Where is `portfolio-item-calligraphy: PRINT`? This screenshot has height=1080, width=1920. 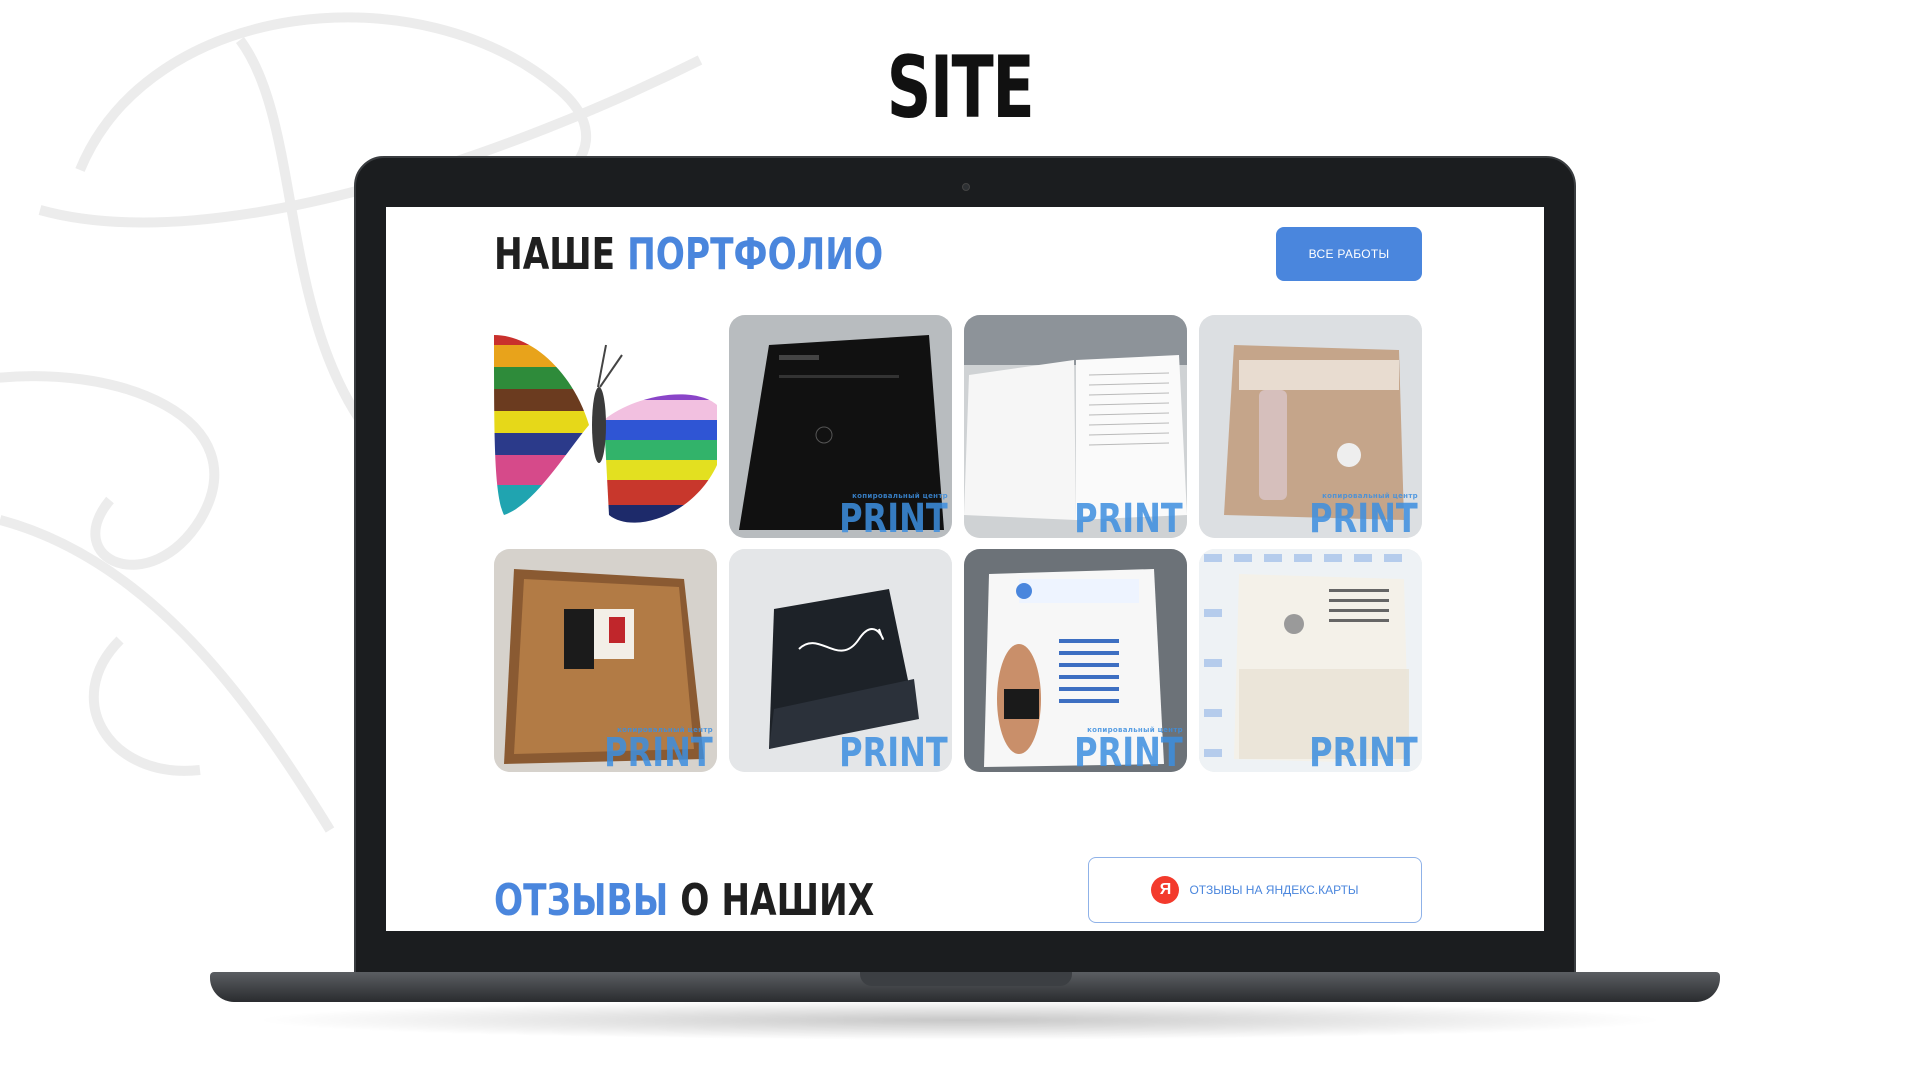
portfolio-item-calligraphy: PRINT is located at coordinates (840, 660).